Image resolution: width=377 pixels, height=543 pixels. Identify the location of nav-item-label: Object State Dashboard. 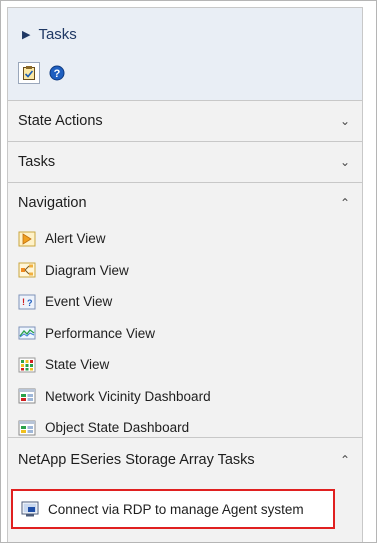
(117, 428).